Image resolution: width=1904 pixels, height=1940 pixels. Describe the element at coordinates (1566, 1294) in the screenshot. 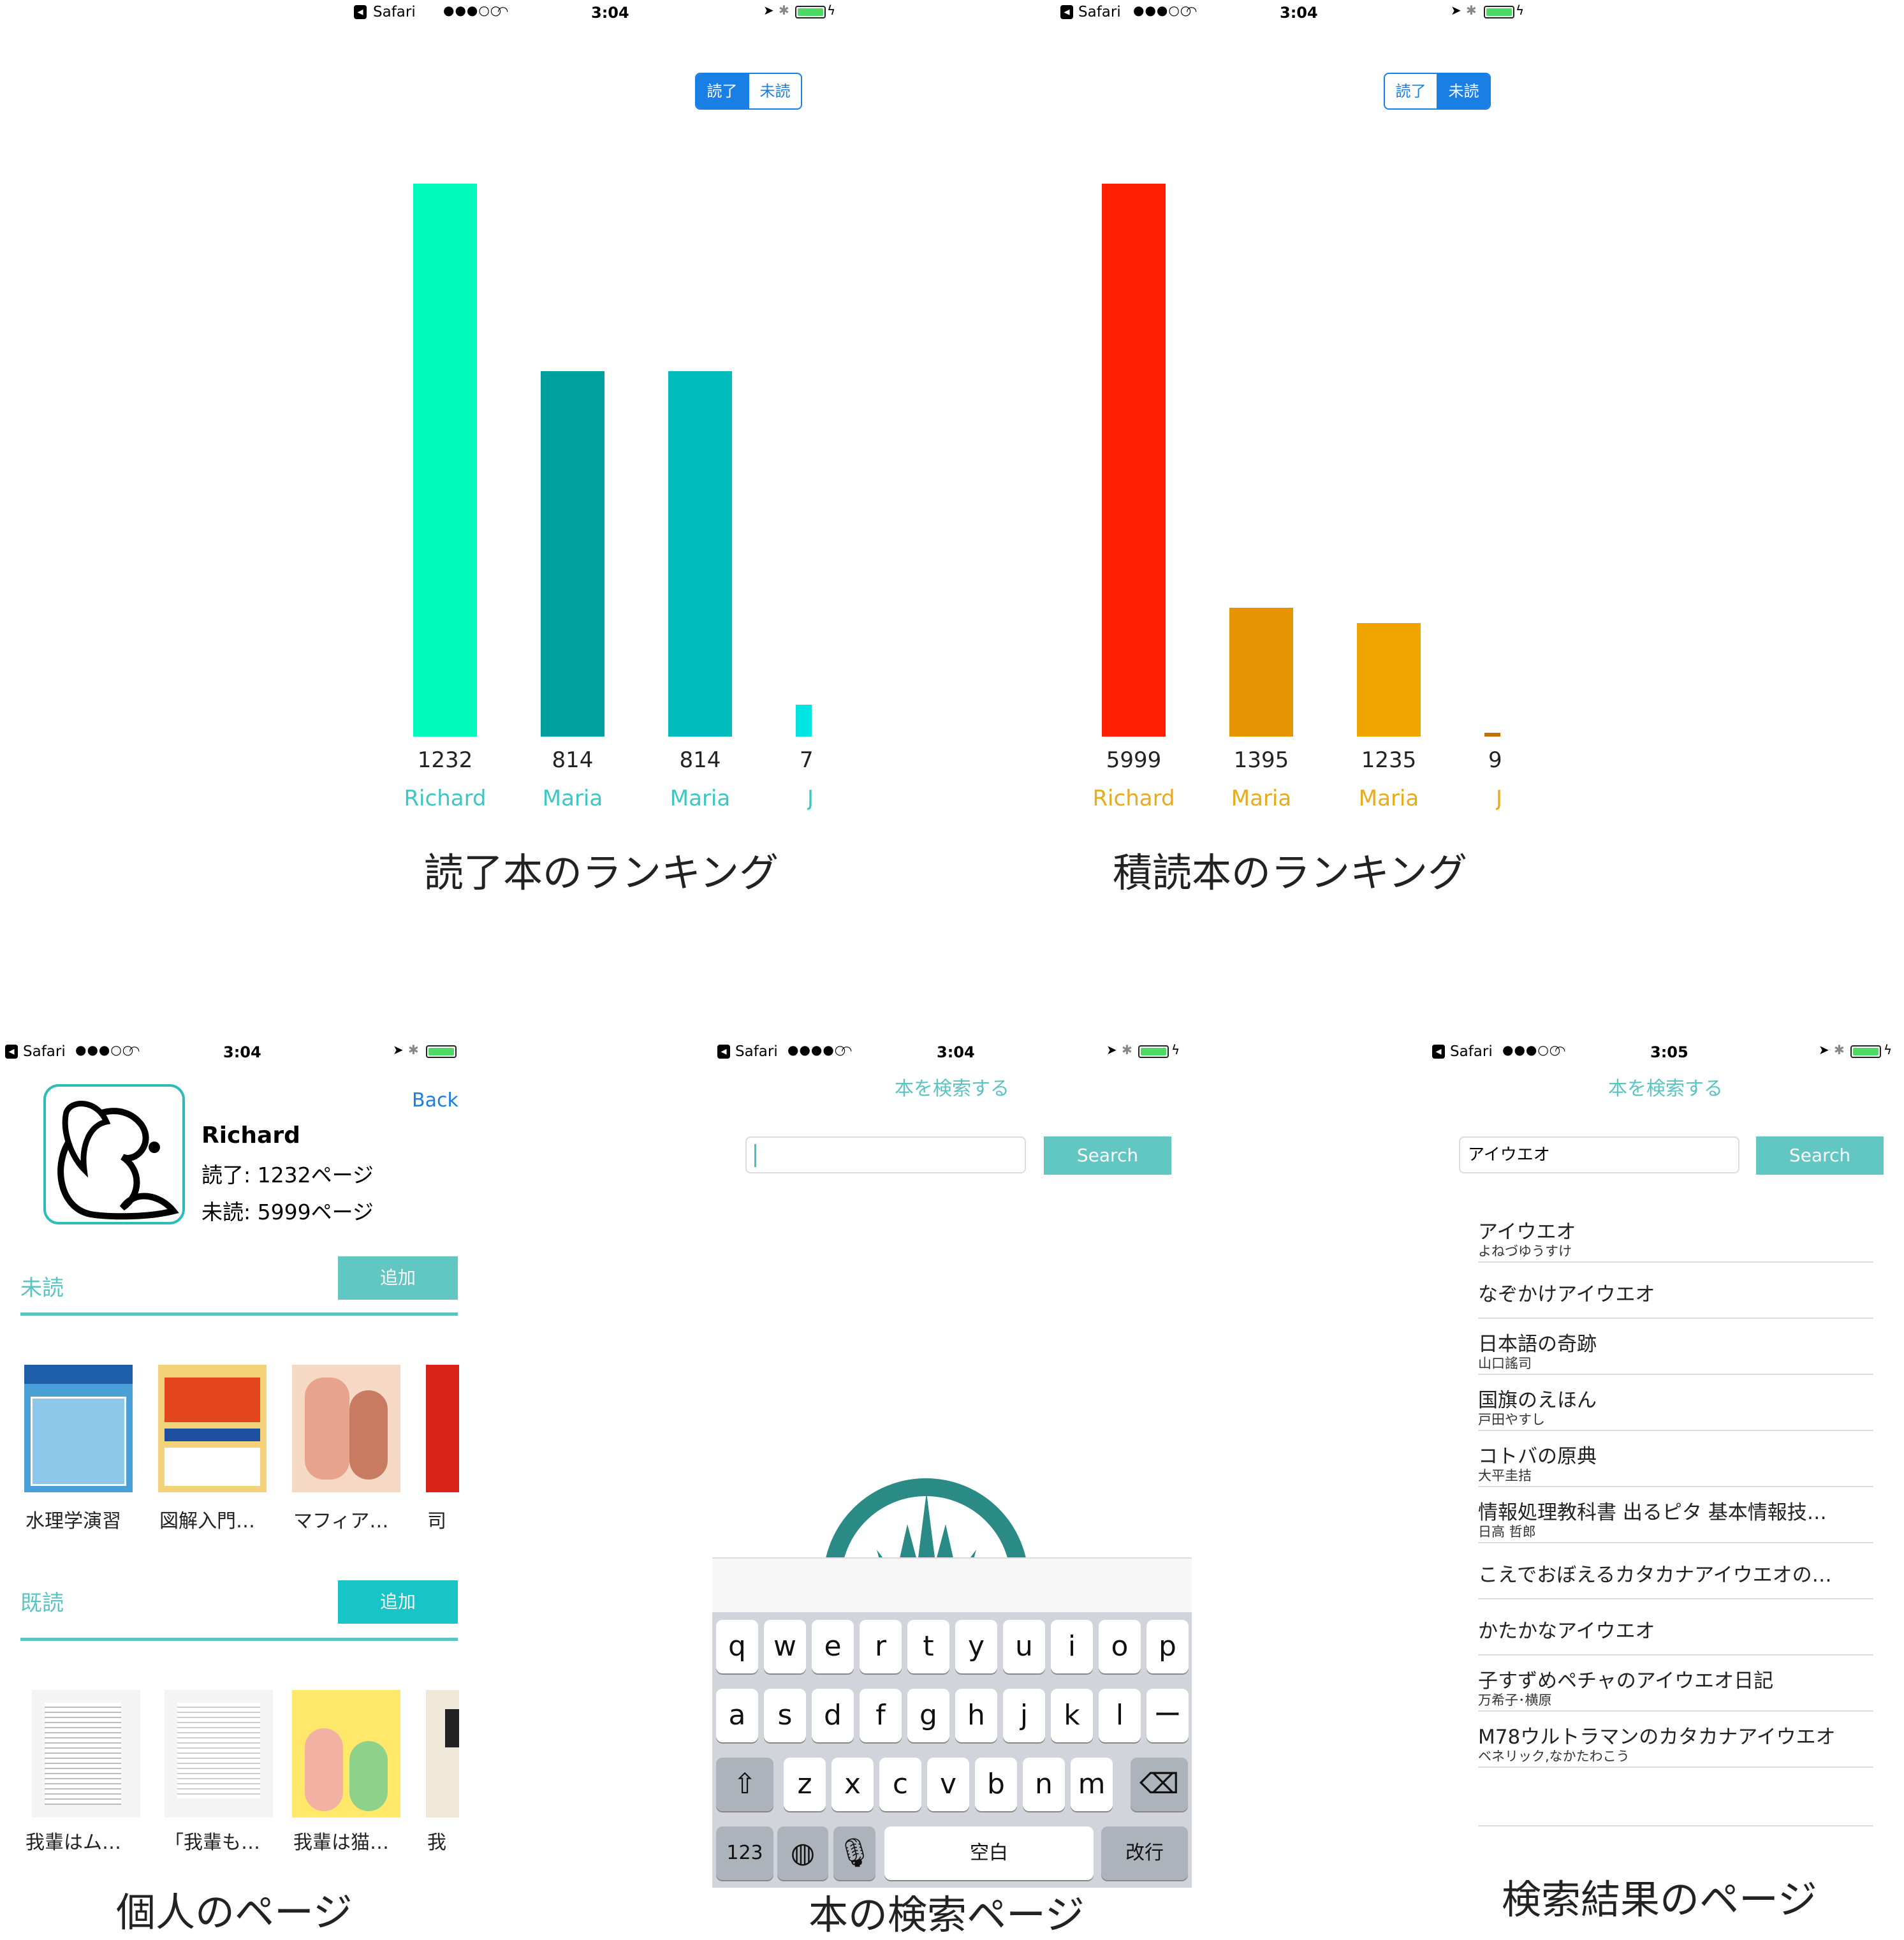

I see `result-title: なぞかけアイウエオ` at that location.